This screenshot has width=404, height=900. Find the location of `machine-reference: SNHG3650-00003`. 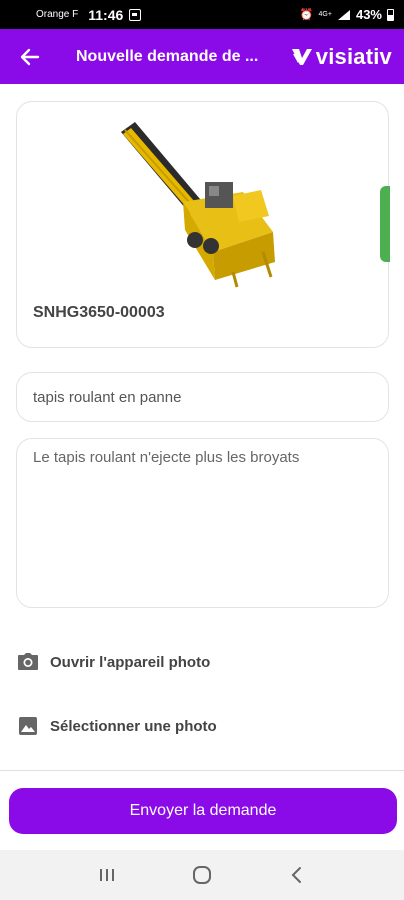

machine-reference: SNHG3650-00003 is located at coordinates (99, 312).